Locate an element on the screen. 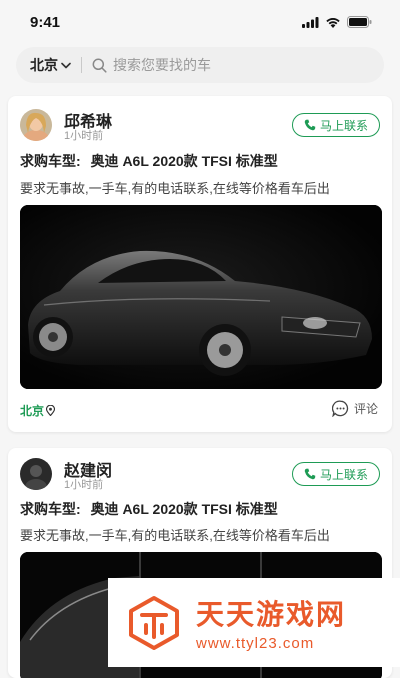 This screenshot has height=678, width=400. status-icons is located at coordinates (337, 22).